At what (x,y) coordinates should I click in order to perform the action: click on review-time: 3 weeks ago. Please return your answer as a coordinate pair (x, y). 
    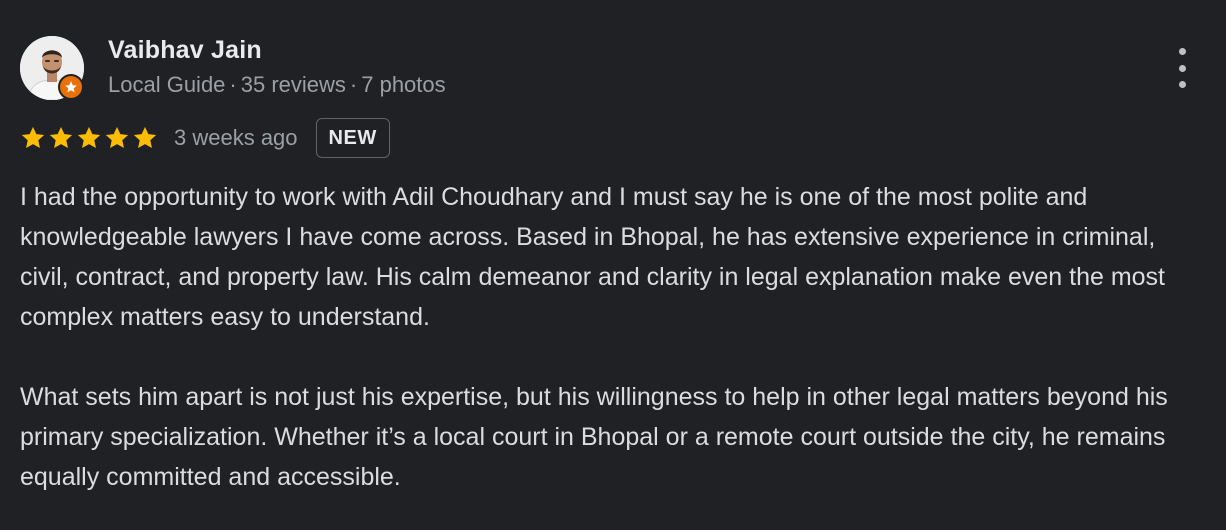
    Looking at the image, I should click on (236, 137).